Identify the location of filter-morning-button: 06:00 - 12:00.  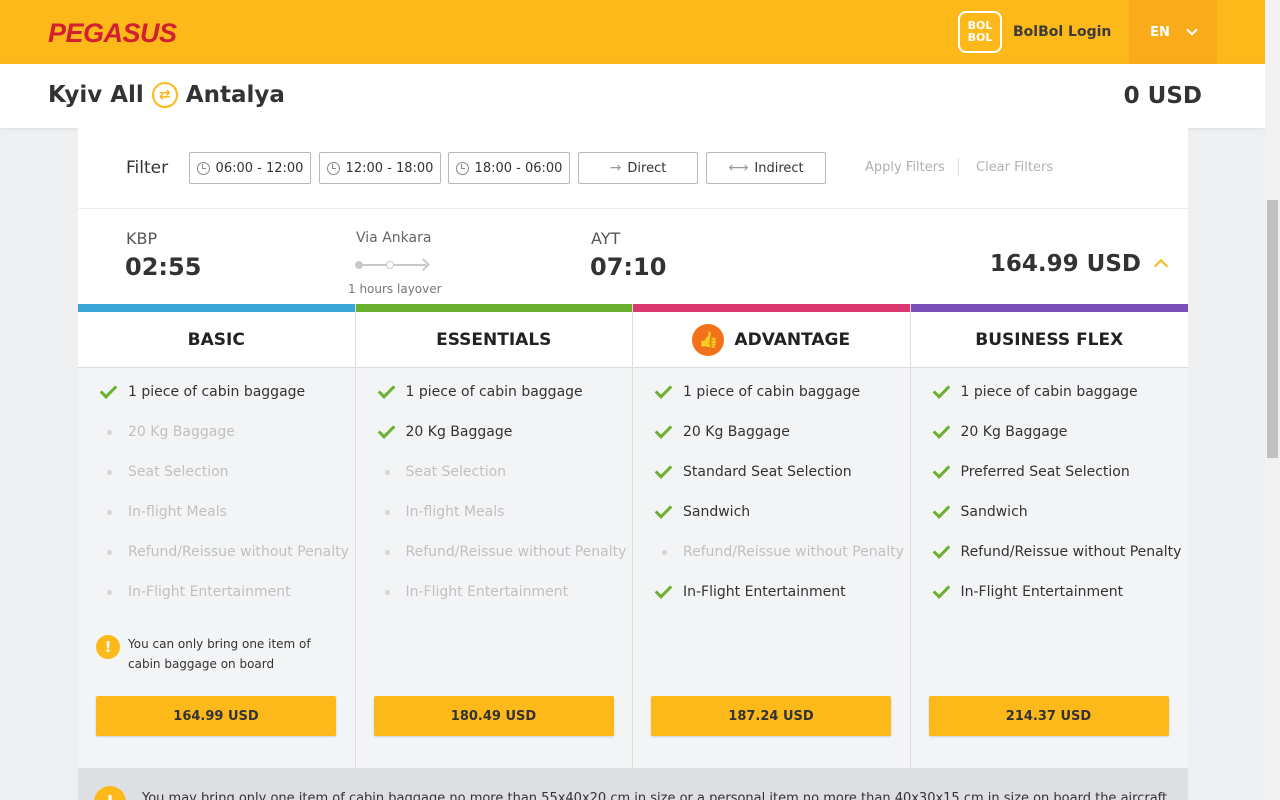
(250, 168).